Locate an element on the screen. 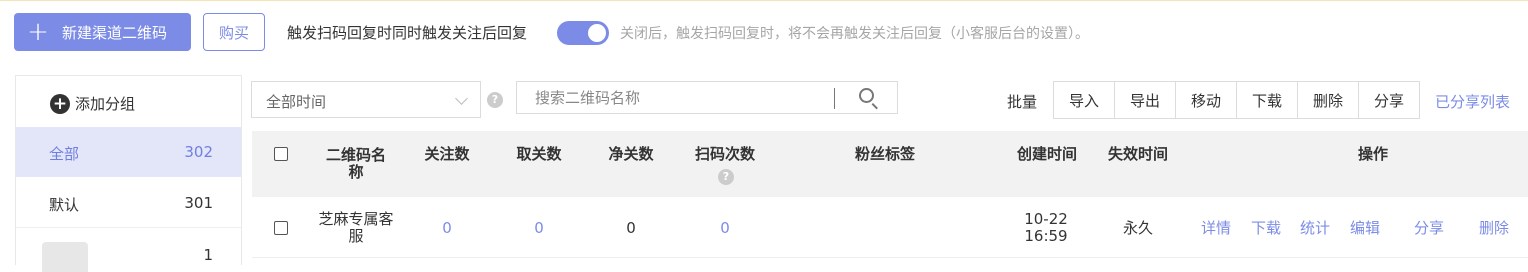  col-header-scans: 扫码次数 is located at coordinates (724, 153).